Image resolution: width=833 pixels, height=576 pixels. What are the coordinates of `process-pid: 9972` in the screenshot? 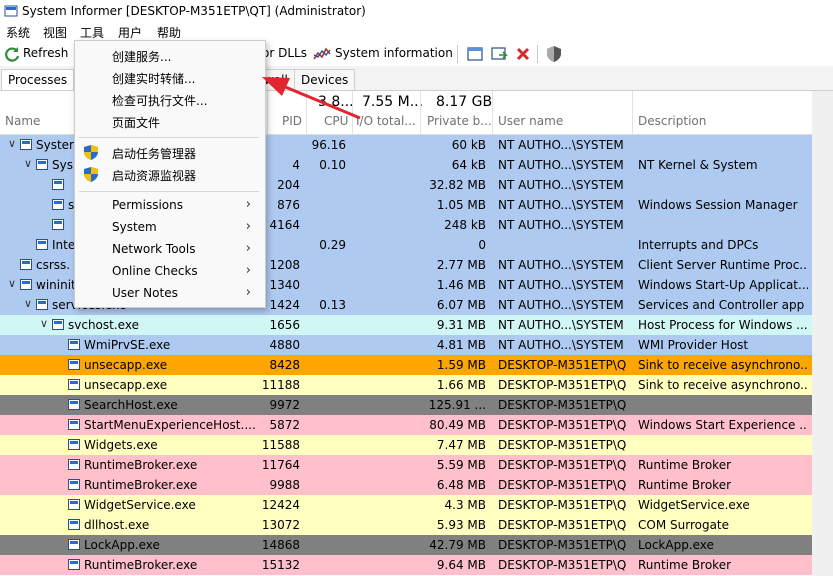 It's located at (284, 405).